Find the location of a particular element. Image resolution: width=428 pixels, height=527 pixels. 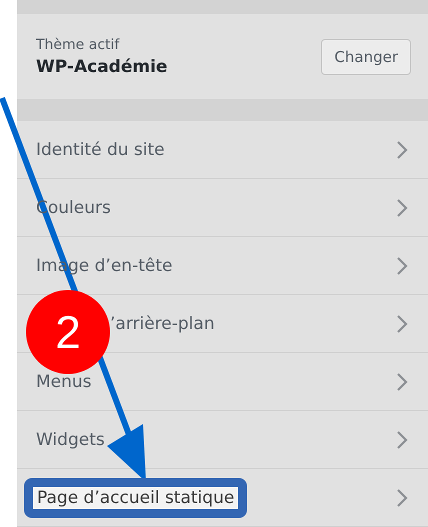

section-label: ’arrière-plan is located at coordinates (162, 324).